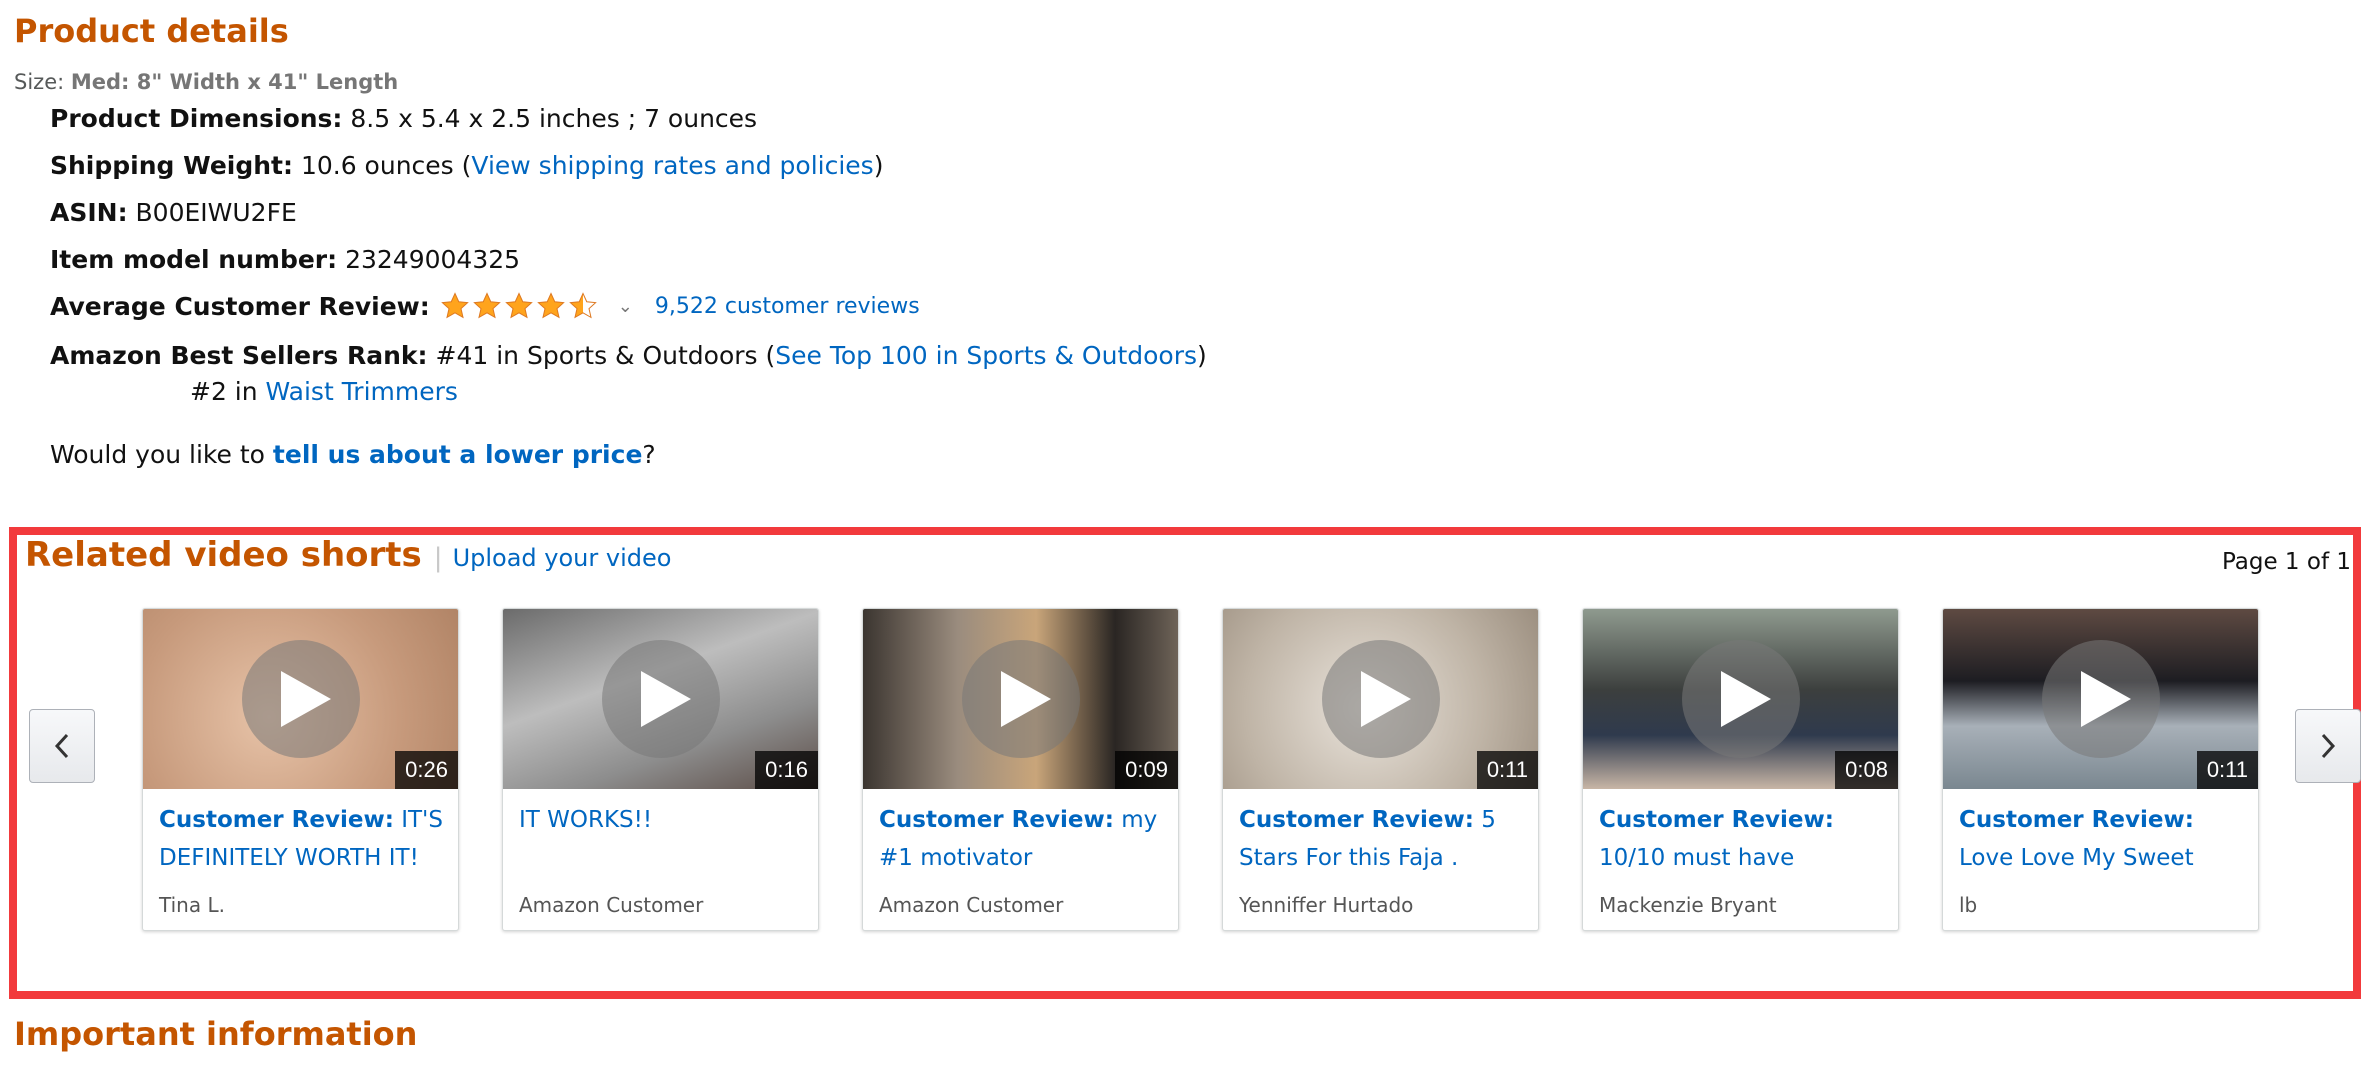 The height and width of the screenshot is (1081, 2378). Describe the element at coordinates (458, 454) in the screenshot. I see `lower-price-link: tell us about a lower price` at that location.